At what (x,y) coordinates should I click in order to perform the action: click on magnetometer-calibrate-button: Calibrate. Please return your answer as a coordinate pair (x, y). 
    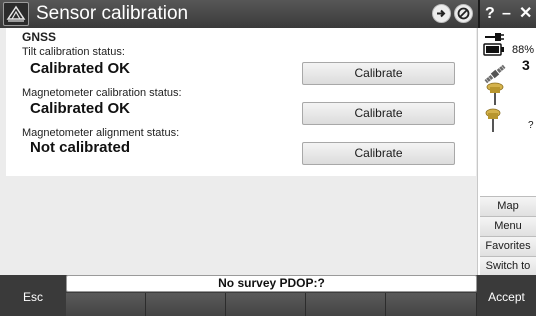
    Looking at the image, I should click on (378, 113).